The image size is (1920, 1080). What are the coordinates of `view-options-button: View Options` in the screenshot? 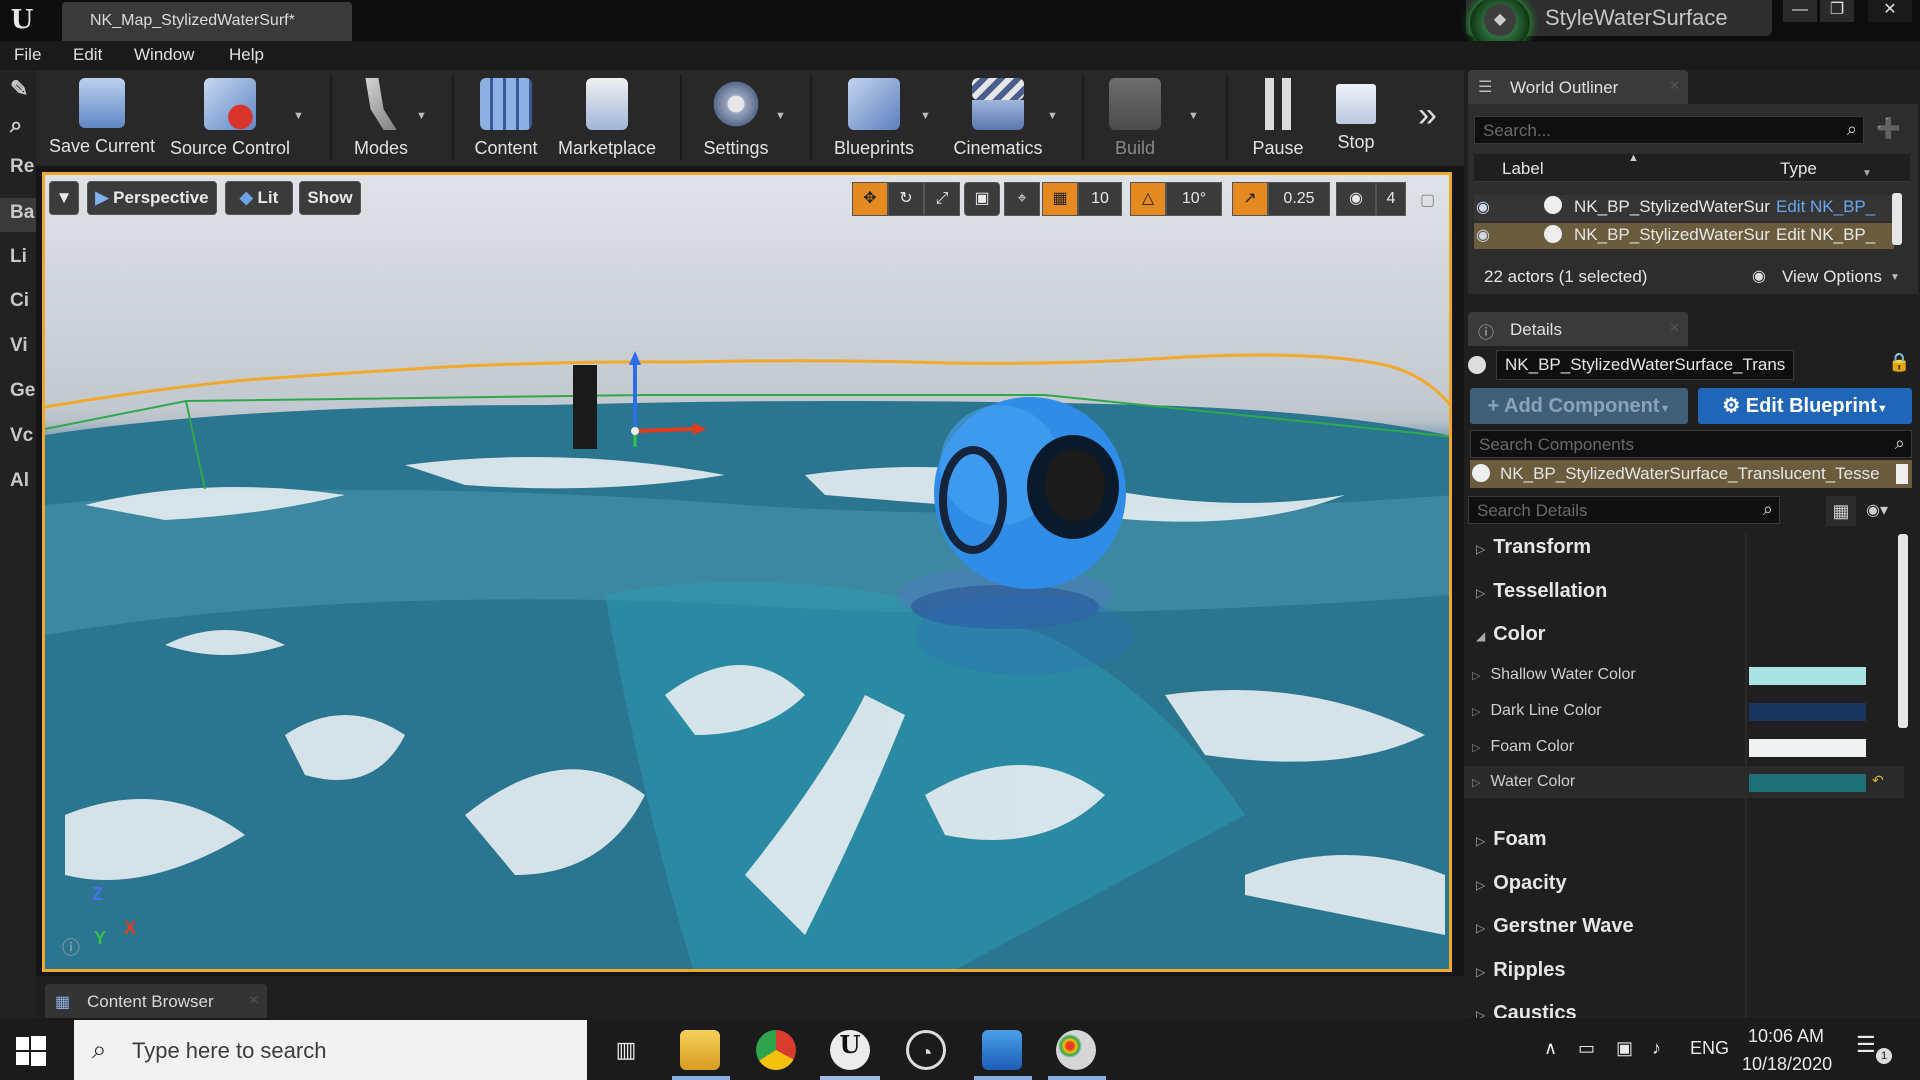 It's located at (1832, 277).